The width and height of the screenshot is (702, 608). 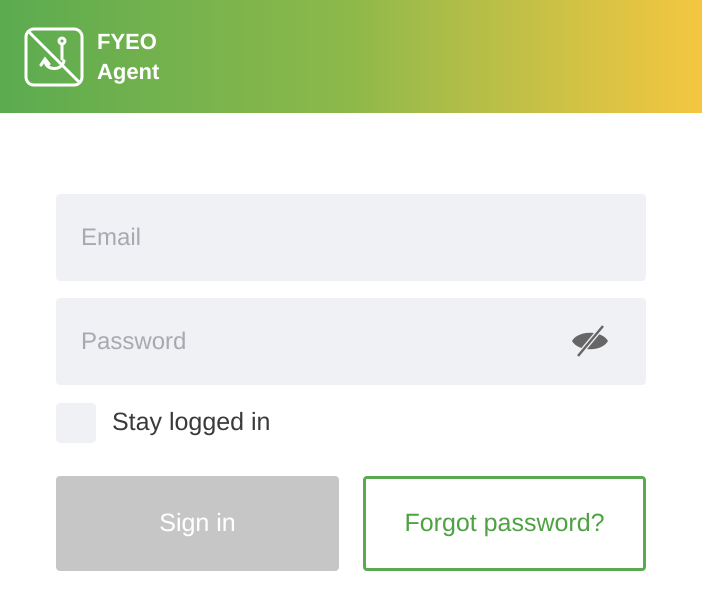 I want to click on stay-logged-in-label: Stay logged in, so click(x=191, y=422).